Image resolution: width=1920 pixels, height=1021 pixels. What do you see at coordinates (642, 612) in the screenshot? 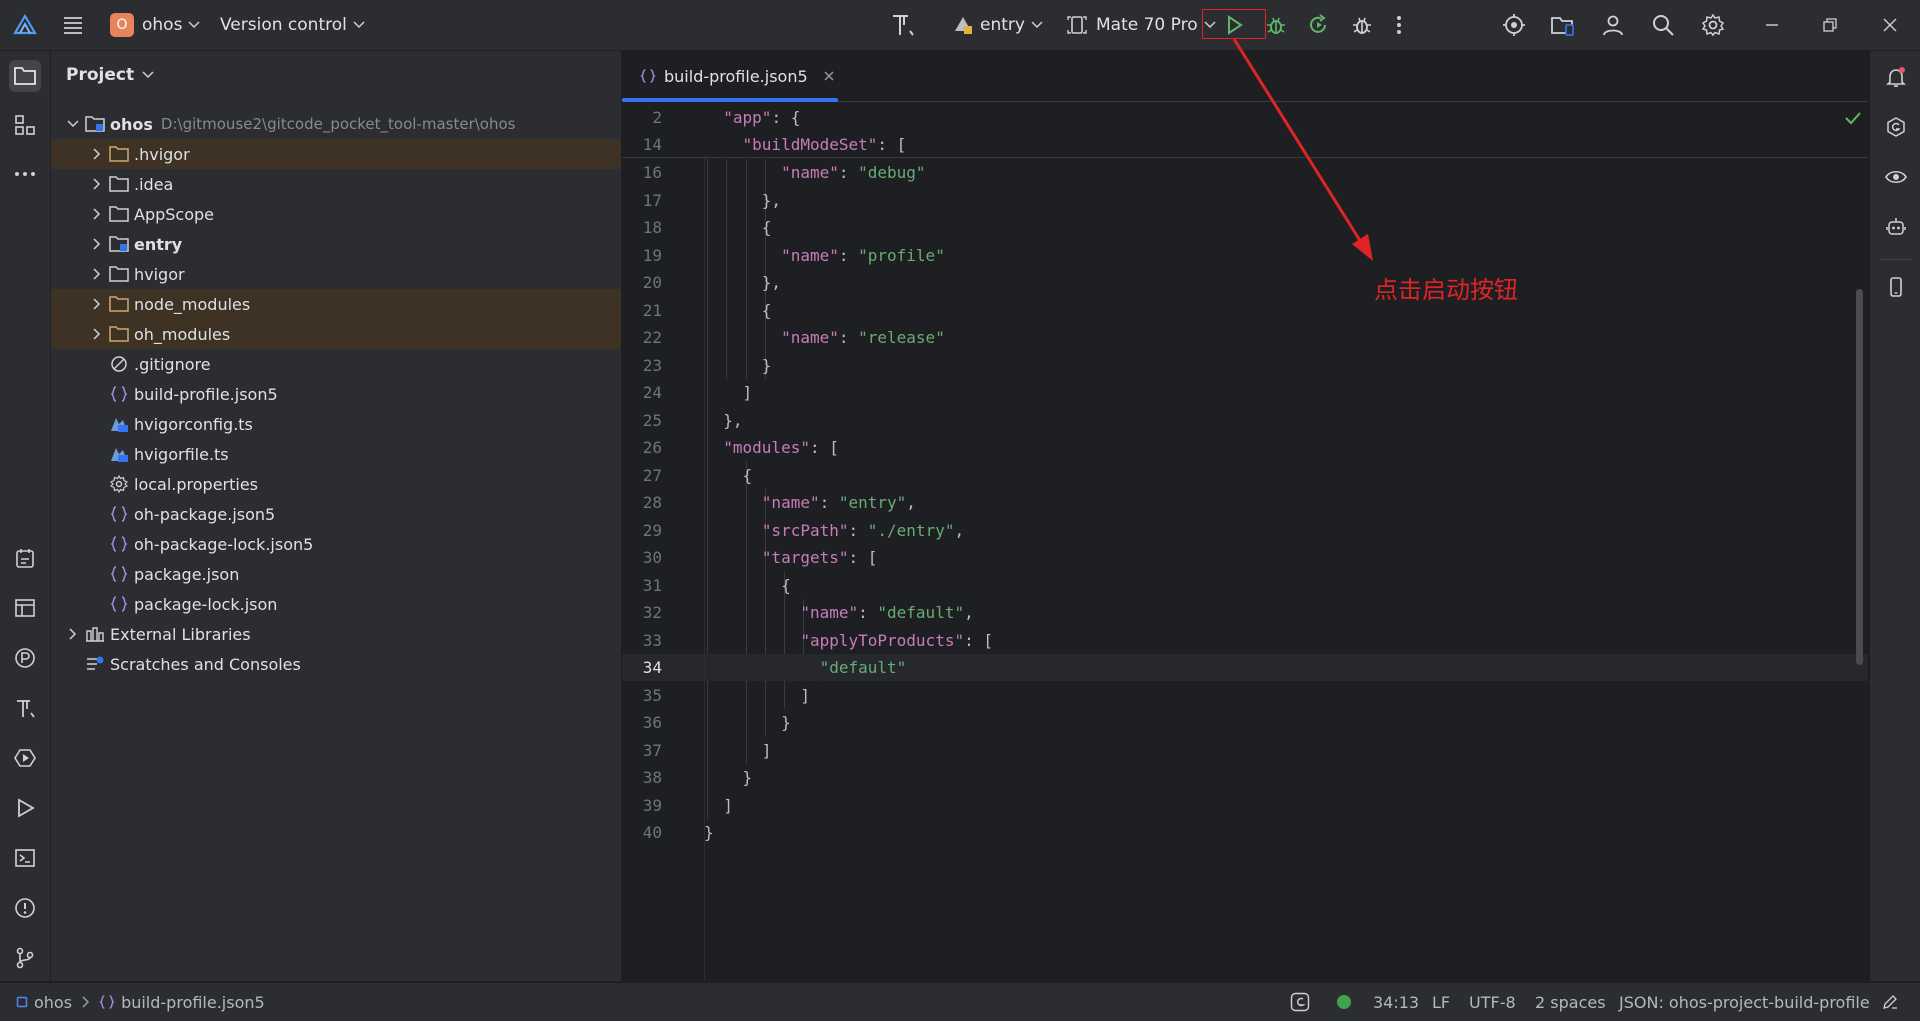
I see `line-number: 32` at bounding box center [642, 612].